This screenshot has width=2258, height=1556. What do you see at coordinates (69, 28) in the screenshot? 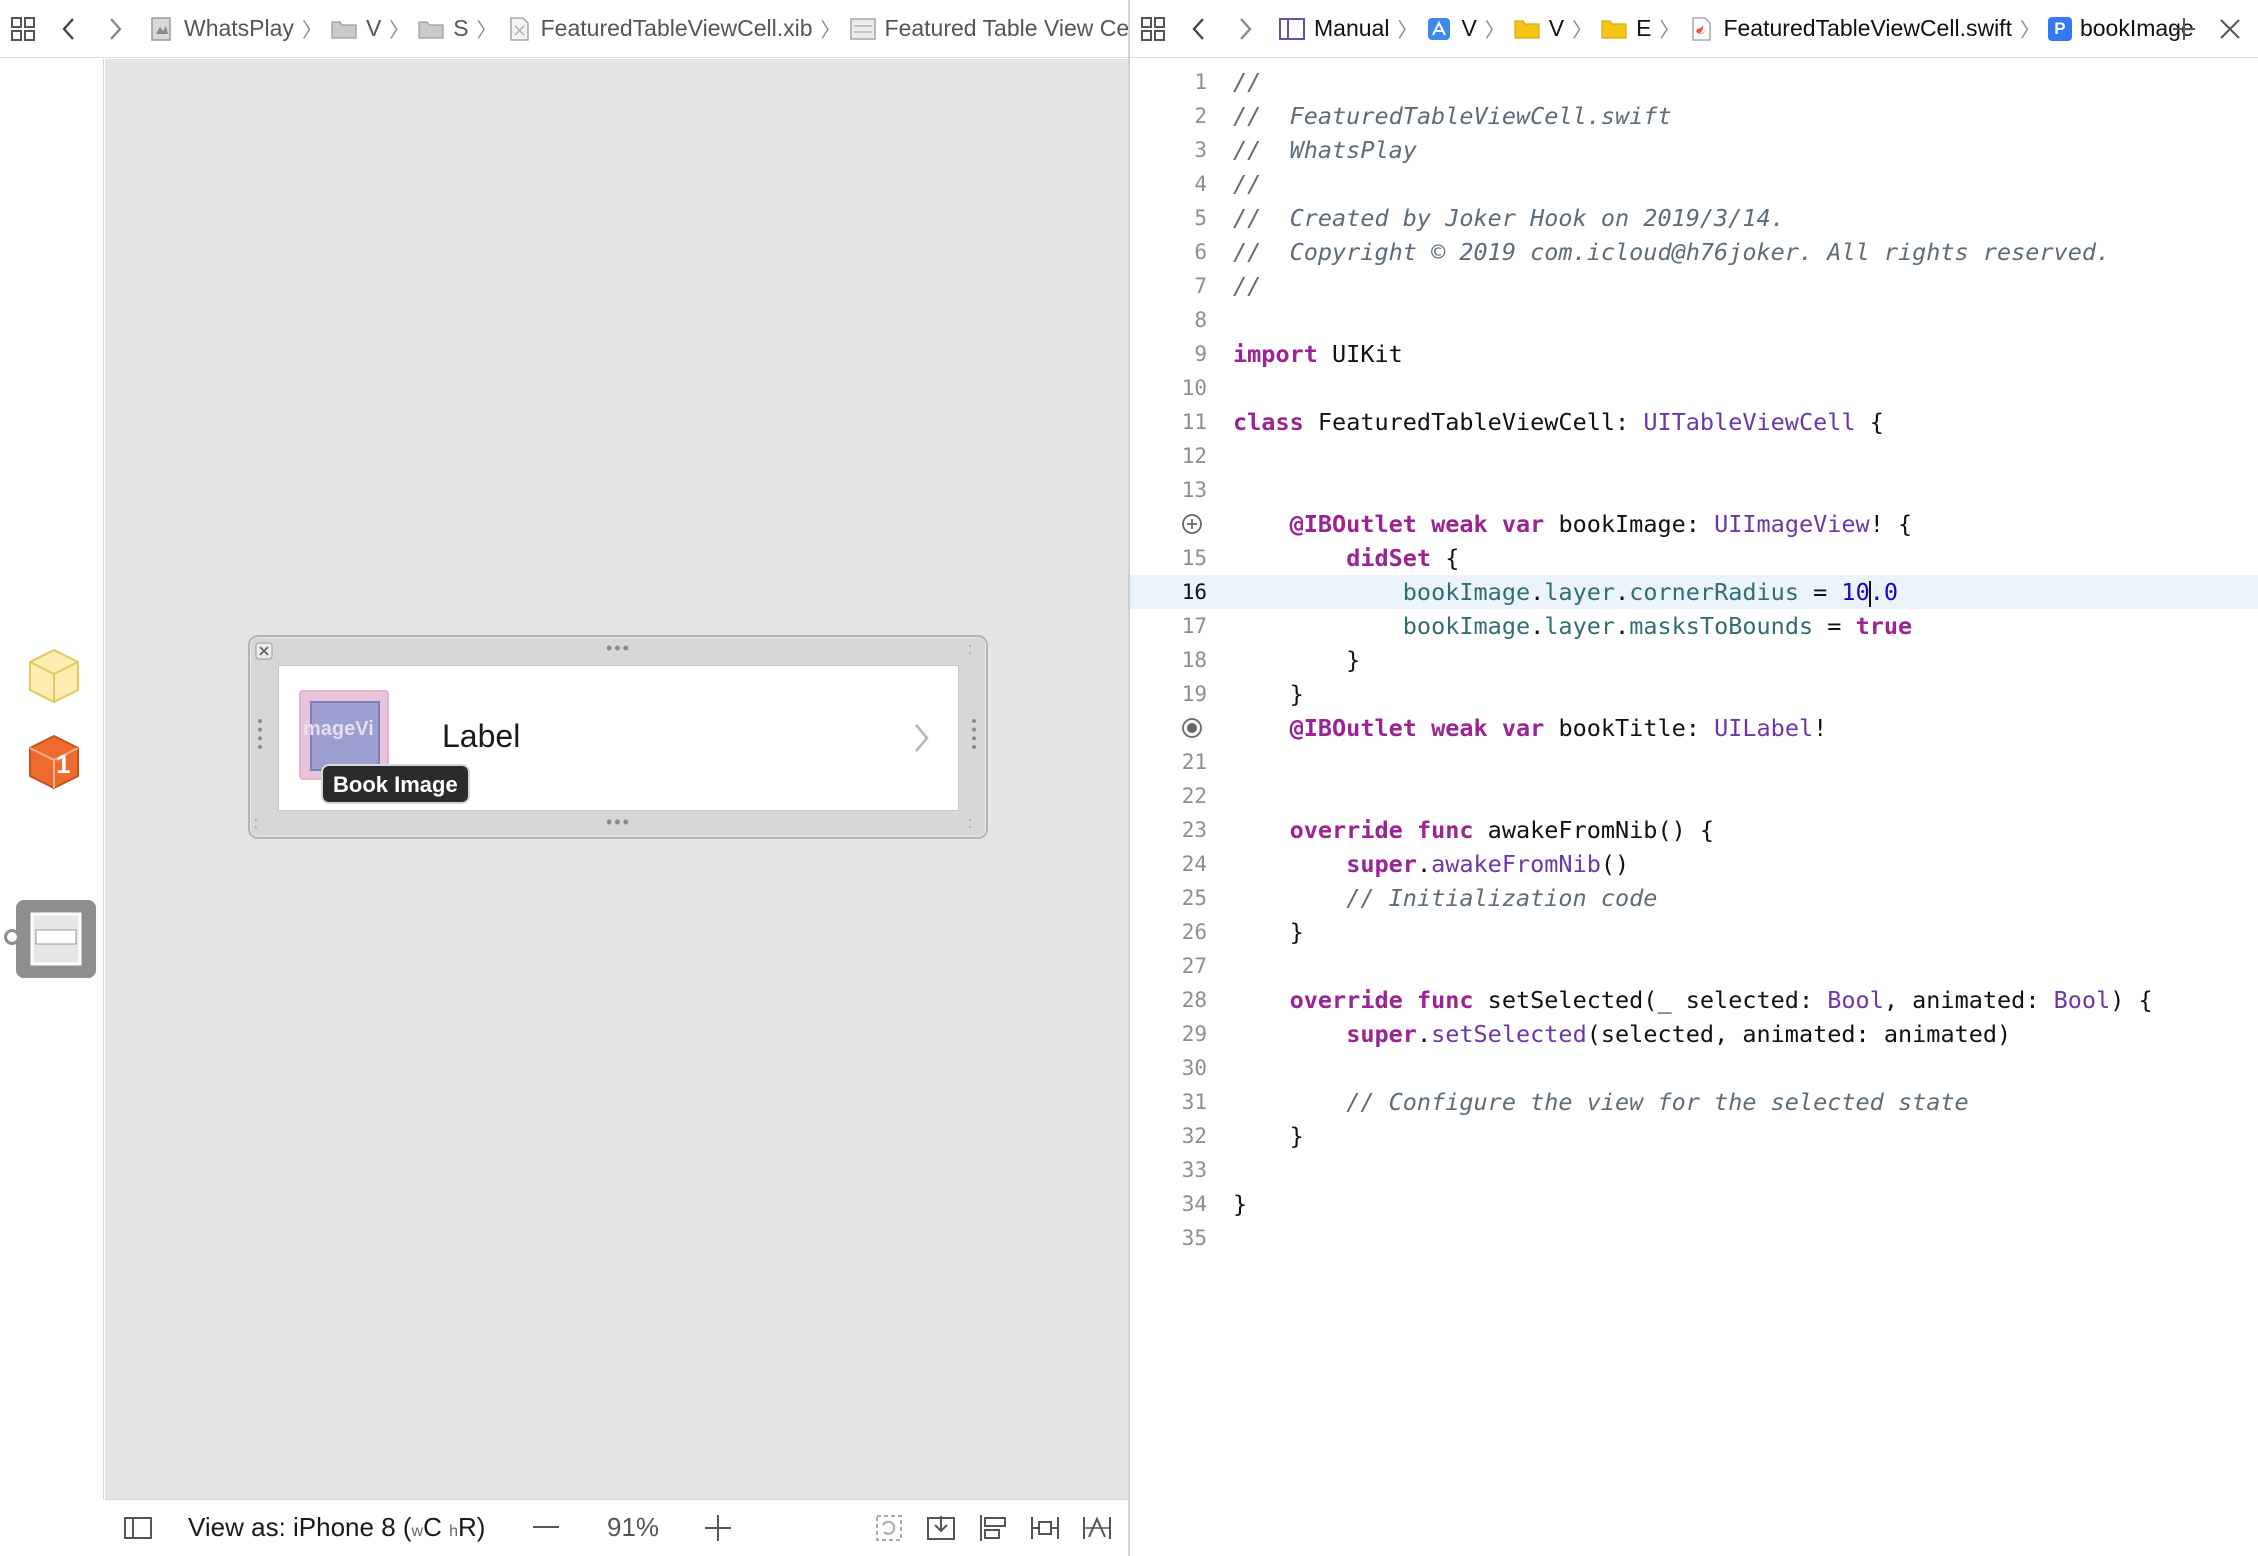
I see `back-button` at bounding box center [69, 28].